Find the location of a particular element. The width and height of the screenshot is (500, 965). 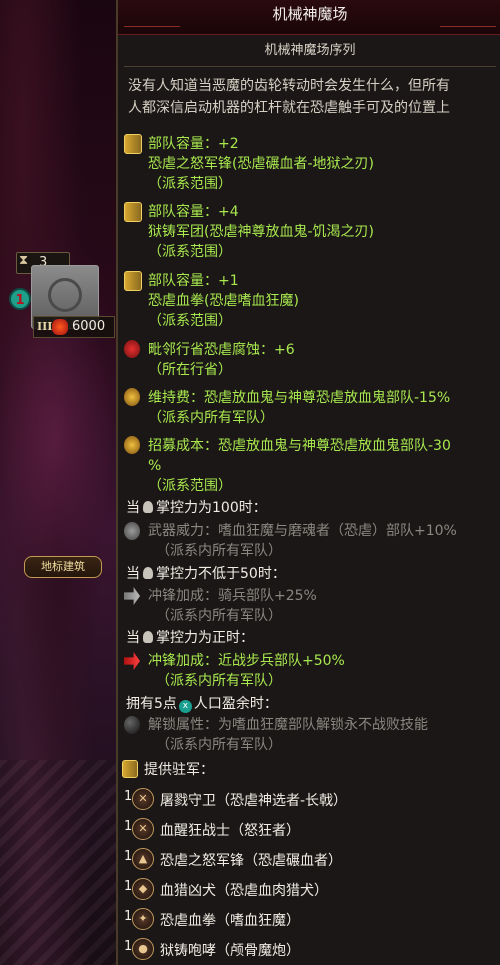

upkeep-icon is located at coordinates (132, 397).